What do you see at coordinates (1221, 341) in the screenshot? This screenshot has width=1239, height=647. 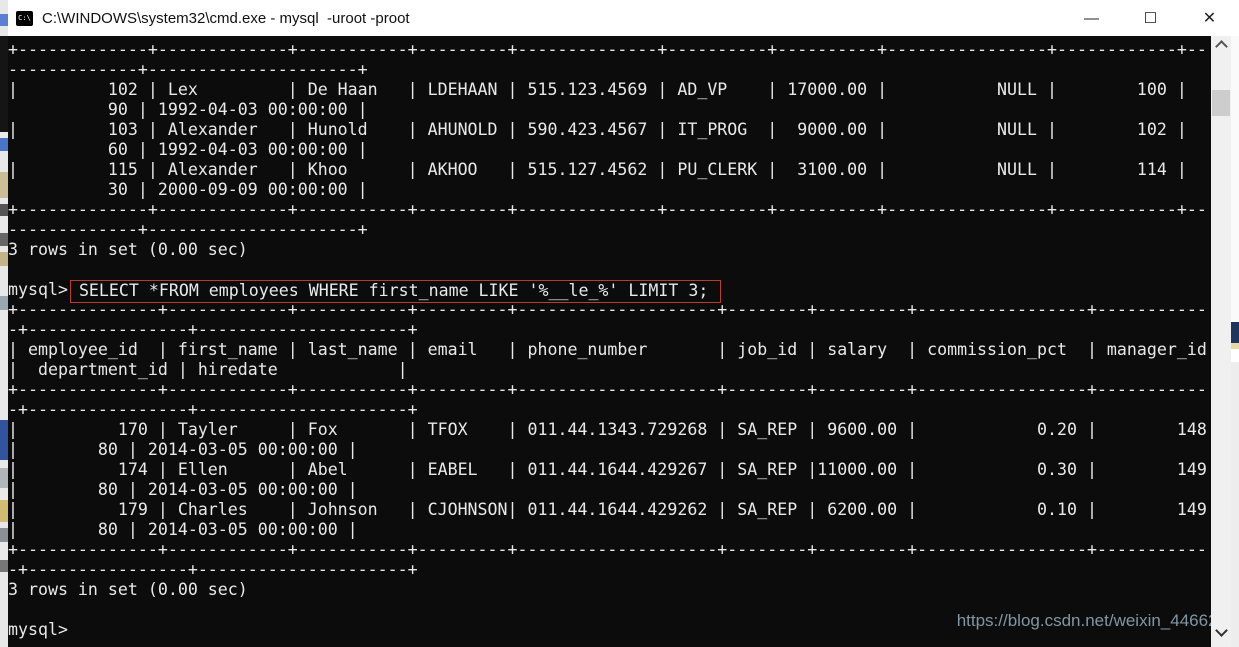 I see `vertical-scrollbar` at bounding box center [1221, 341].